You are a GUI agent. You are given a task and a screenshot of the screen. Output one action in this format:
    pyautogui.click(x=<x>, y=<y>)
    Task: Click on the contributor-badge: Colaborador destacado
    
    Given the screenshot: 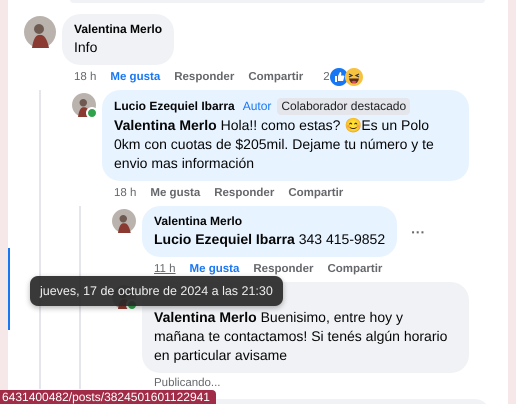 What is the action you would take?
    pyautogui.click(x=343, y=106)
    